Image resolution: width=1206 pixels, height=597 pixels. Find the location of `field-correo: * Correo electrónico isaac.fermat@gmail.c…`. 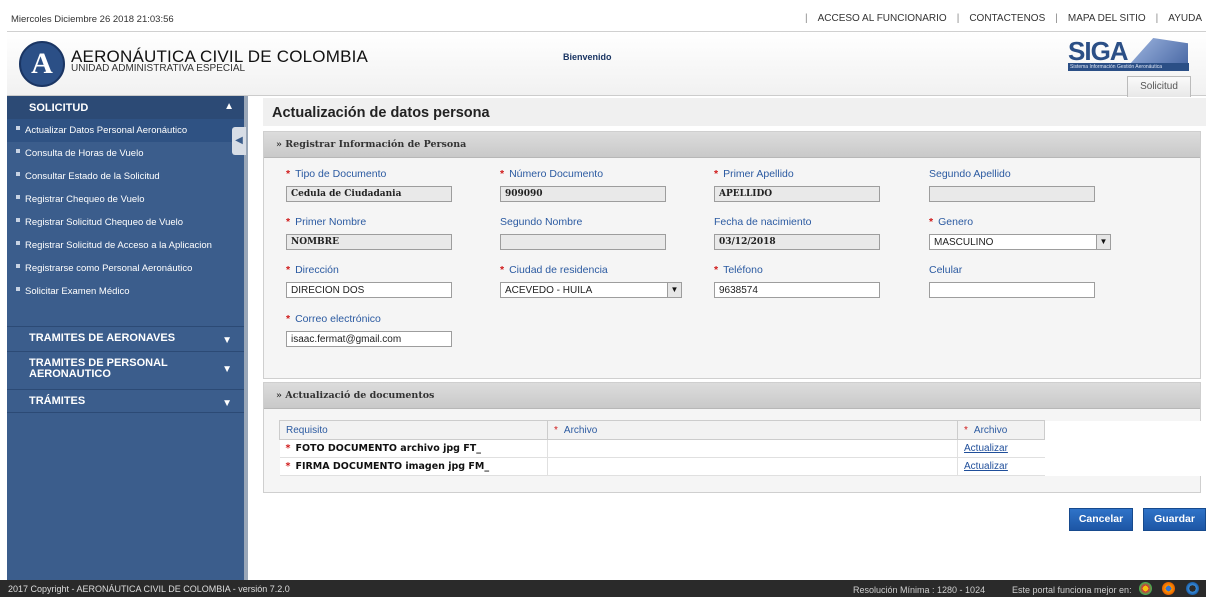

field-correo: * Correo electrónico isaac.fermat@gmail.c… is located at coordinates (369, 330).